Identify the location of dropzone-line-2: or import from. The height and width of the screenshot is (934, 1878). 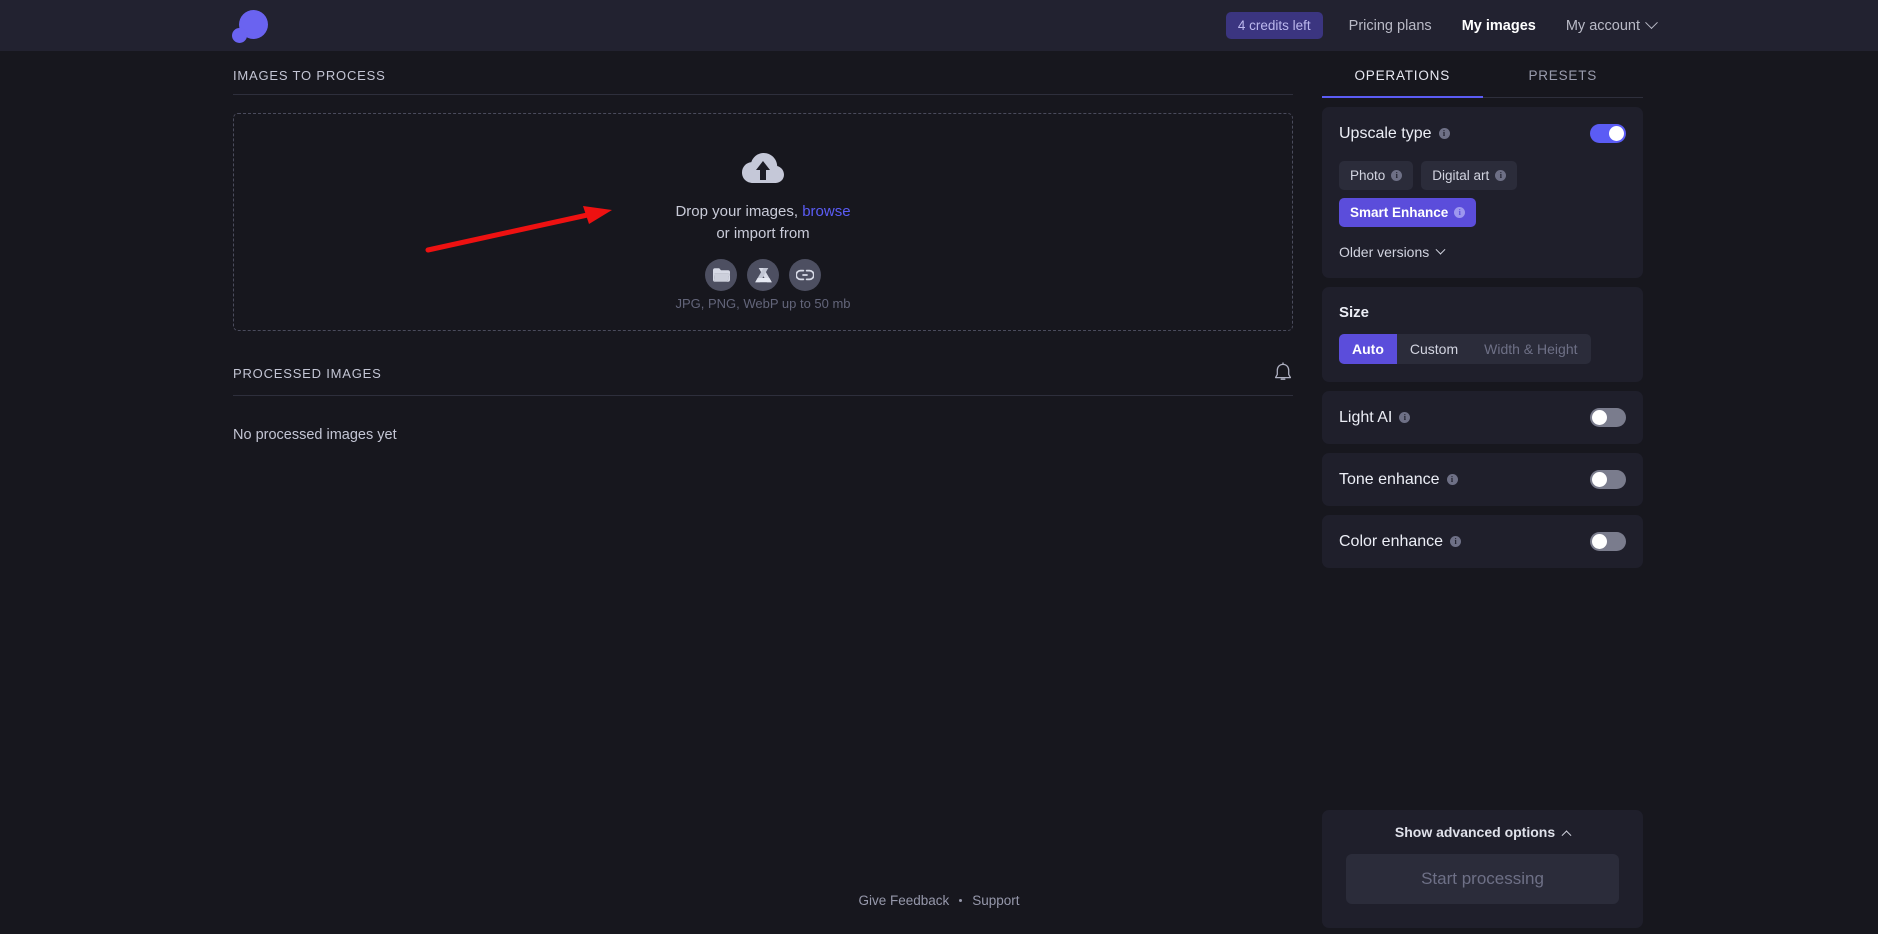
(763, 233).